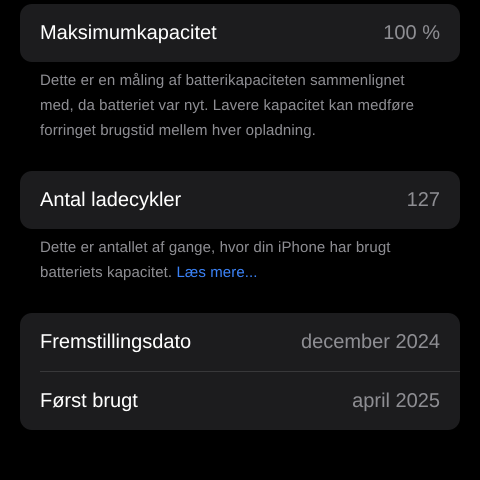 The height and width of the screenshot is (480, 480). What do you see at coordinates (227, 106) in the screenshot?
I see `footer-text: Dette er en måling af batterikapaciteten sammenlignet med, da batteriet var nyt. Lavere kapacitet kan medføre forringet brugstid mellem hver opladning.` at bounding box center [227, 106].